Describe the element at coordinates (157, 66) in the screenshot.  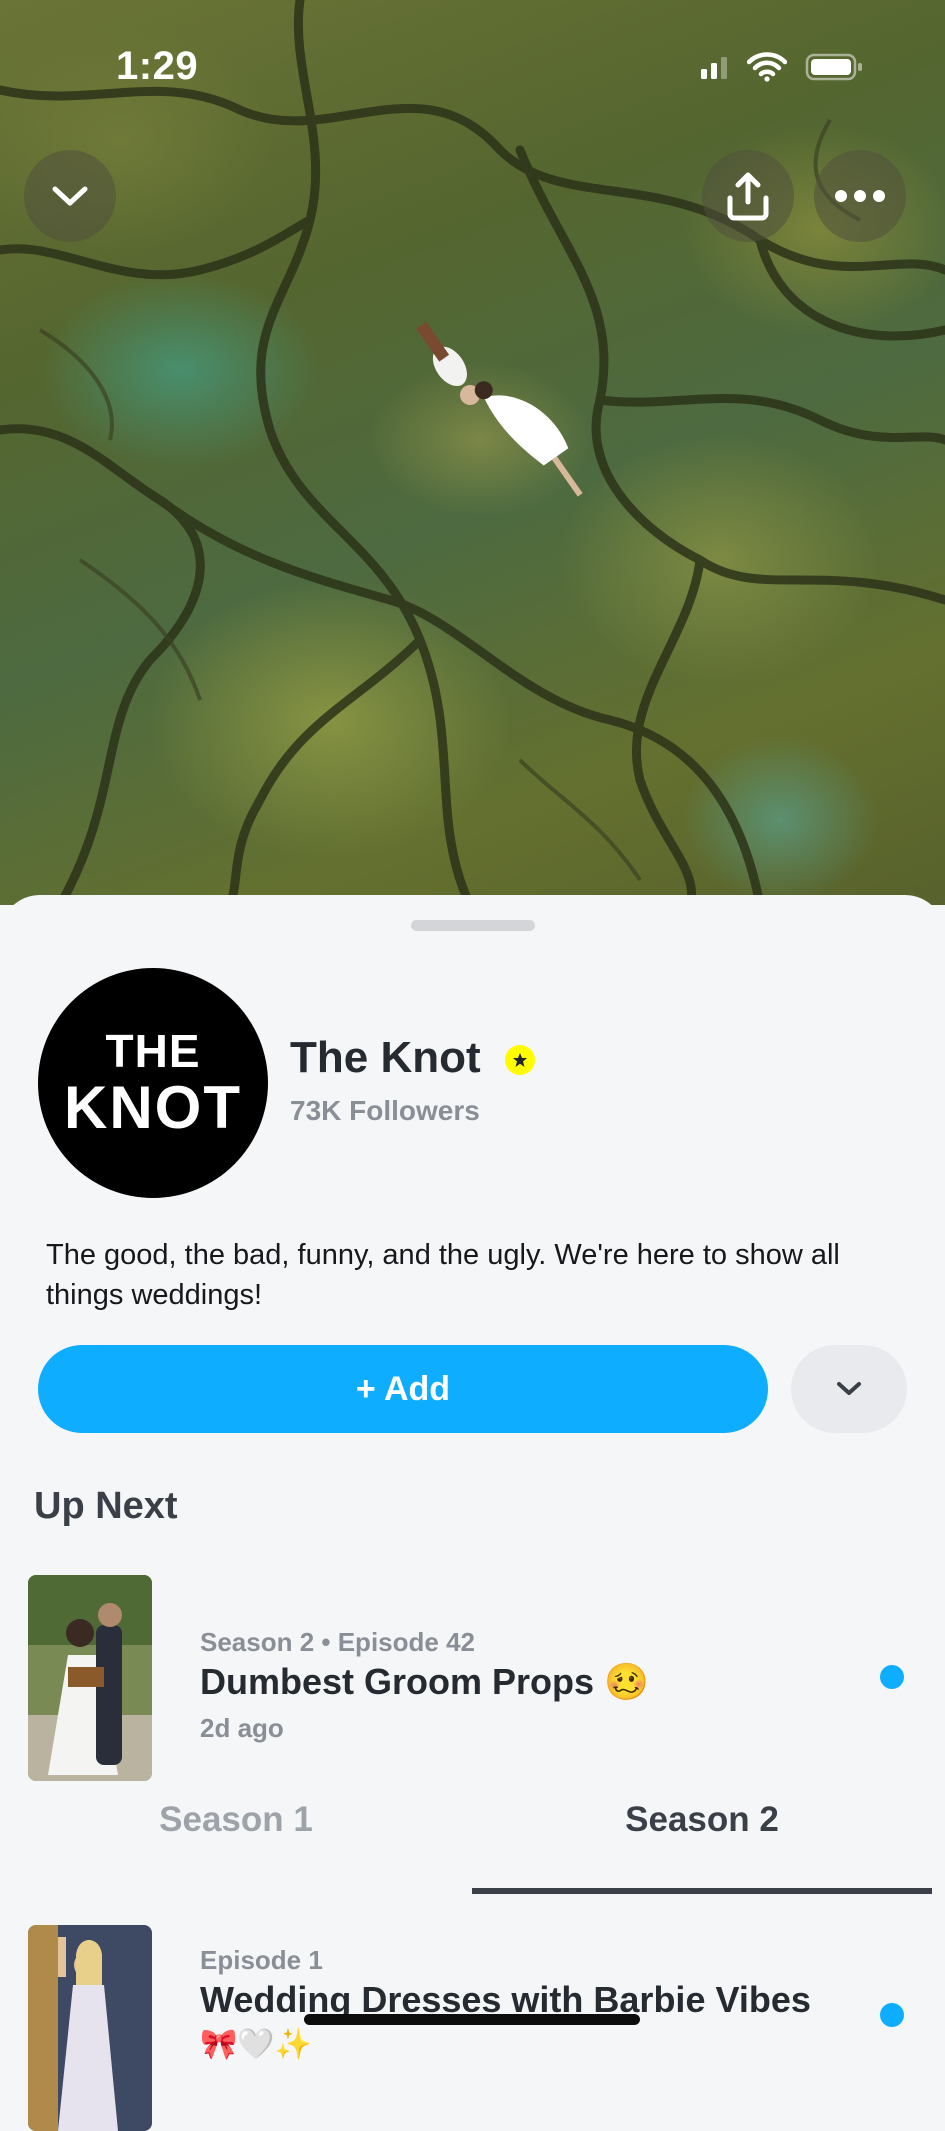
I see `status-time: 1:29` at that location.